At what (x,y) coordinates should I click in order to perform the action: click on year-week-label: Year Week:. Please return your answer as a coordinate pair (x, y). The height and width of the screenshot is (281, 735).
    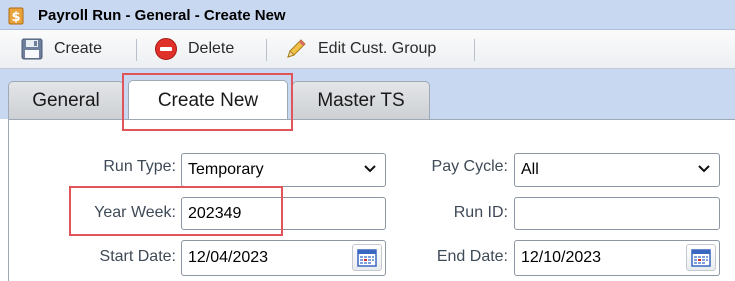
    Looking at the image, I should click on (135, 212).